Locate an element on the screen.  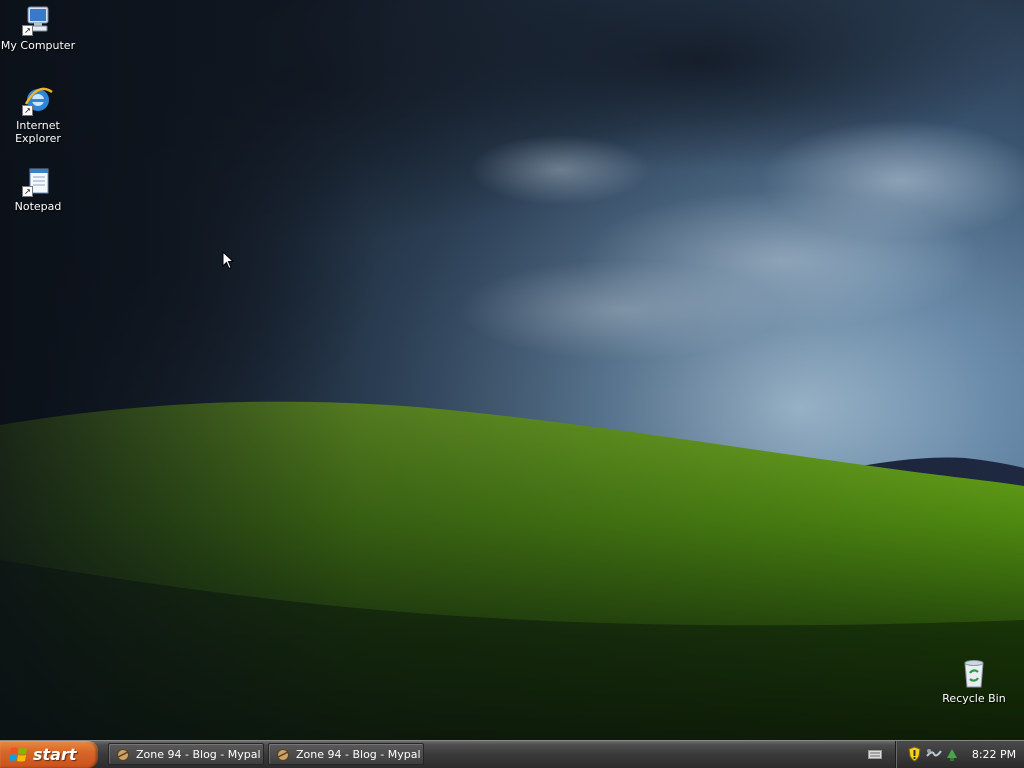
safely-remove-hardware-icon is located at coordinates (952, 754).